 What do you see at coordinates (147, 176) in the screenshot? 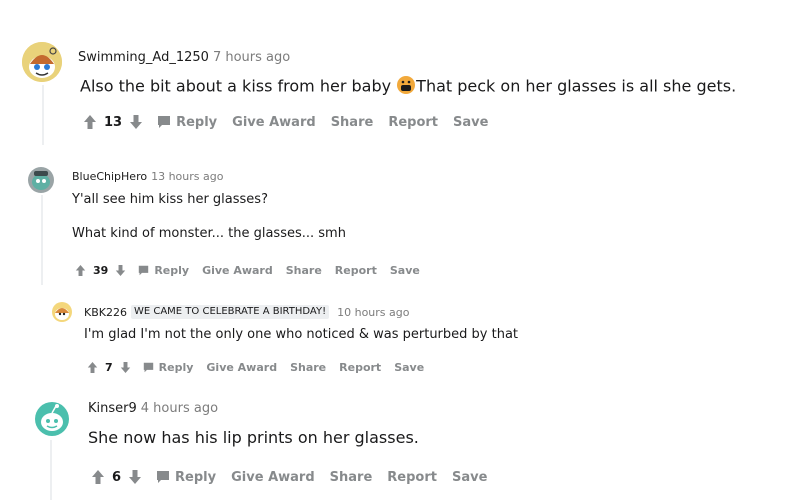
I see `comment-meta: BlueChipHero 13 hours ago` at bounding box center [147, 176].